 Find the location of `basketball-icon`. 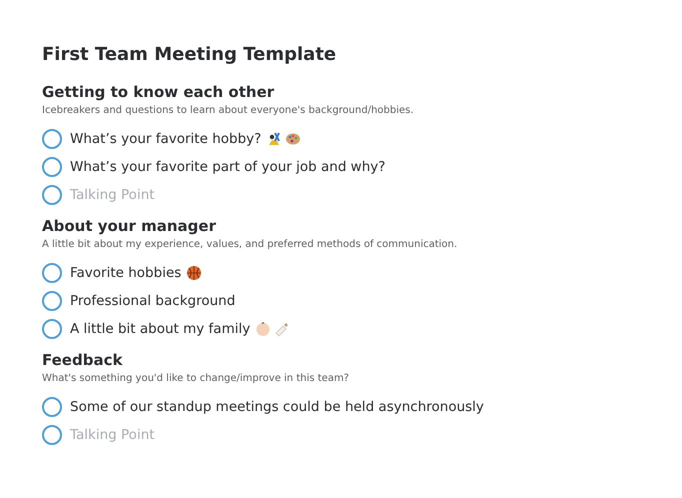

basketball-icon is located at coordinates (194, 273).